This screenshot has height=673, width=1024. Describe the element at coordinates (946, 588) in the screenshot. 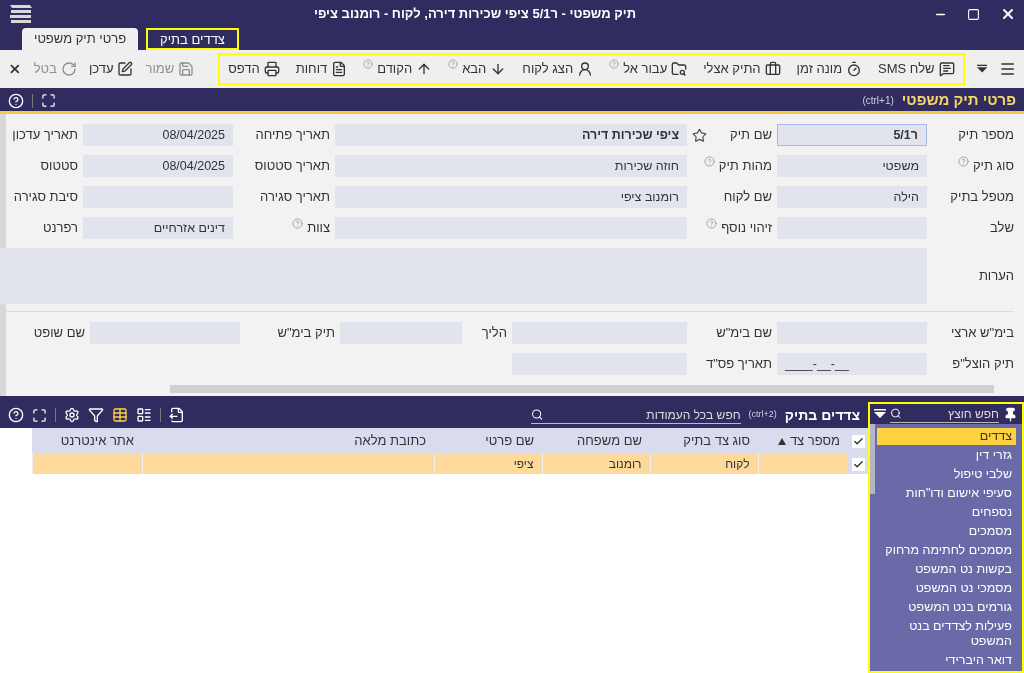

I see `tab-list-item: מסמכי נט המשפט` at that location.